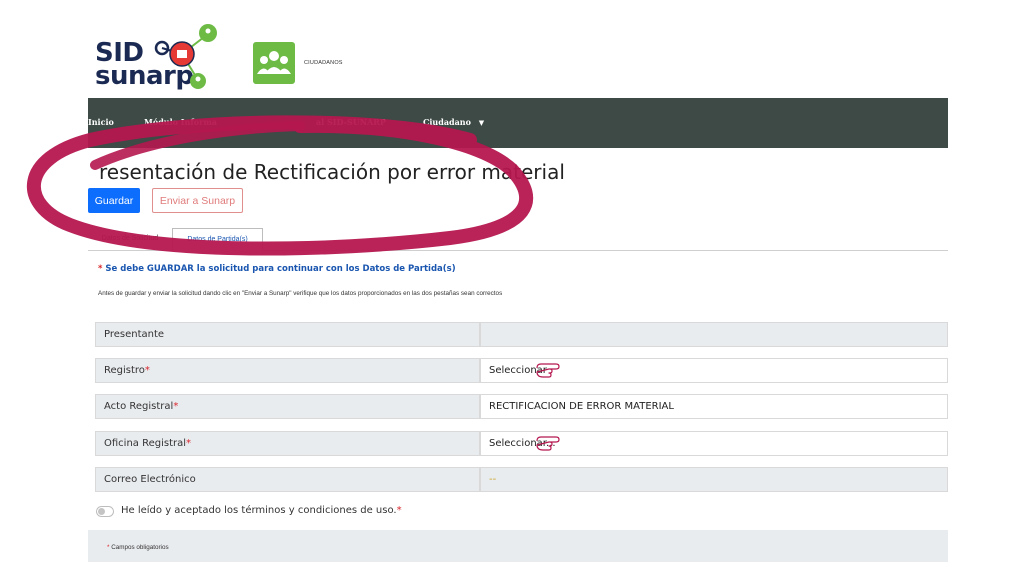  Describe the element at coordinates (287, 406) in the screenshot. I see `acto-registral-label: Acto Registral*` at that location.